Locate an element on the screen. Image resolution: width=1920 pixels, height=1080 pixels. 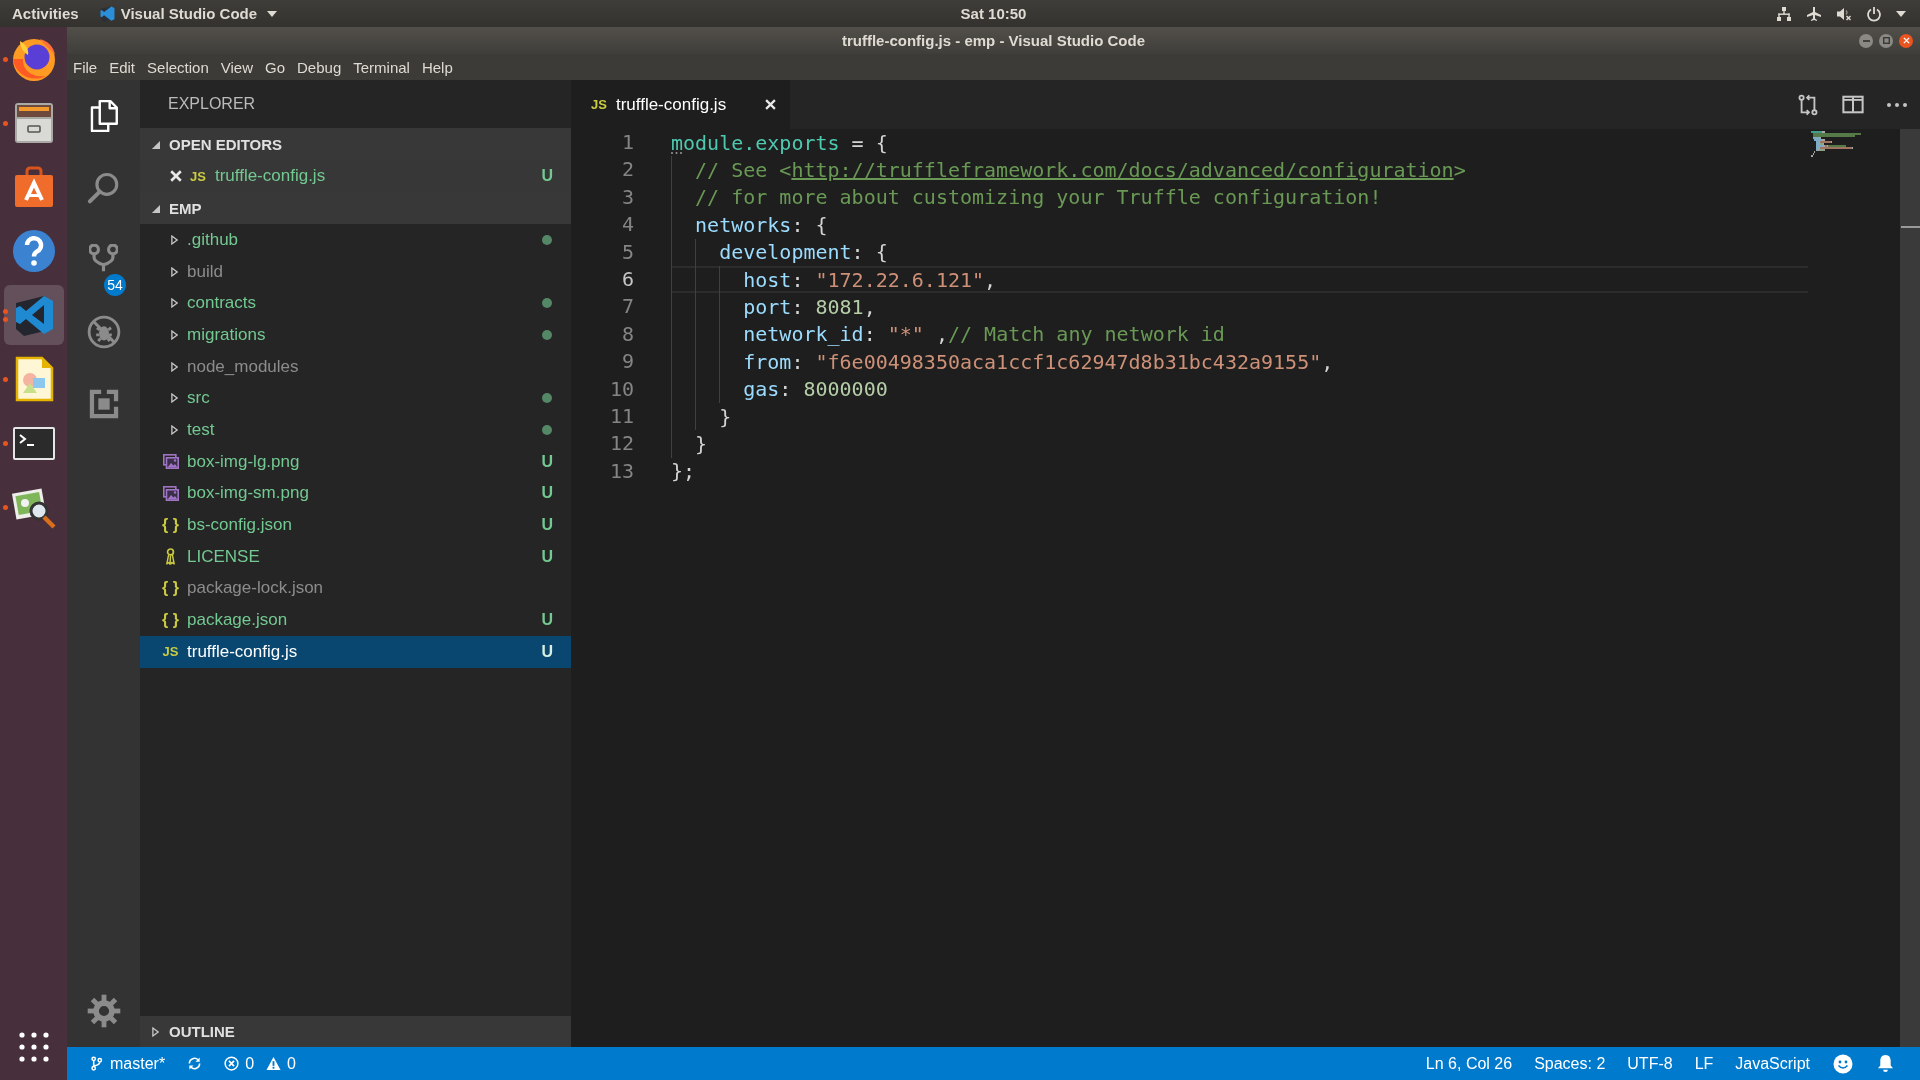
ribbon-icon is located at coordinates (170, 557).